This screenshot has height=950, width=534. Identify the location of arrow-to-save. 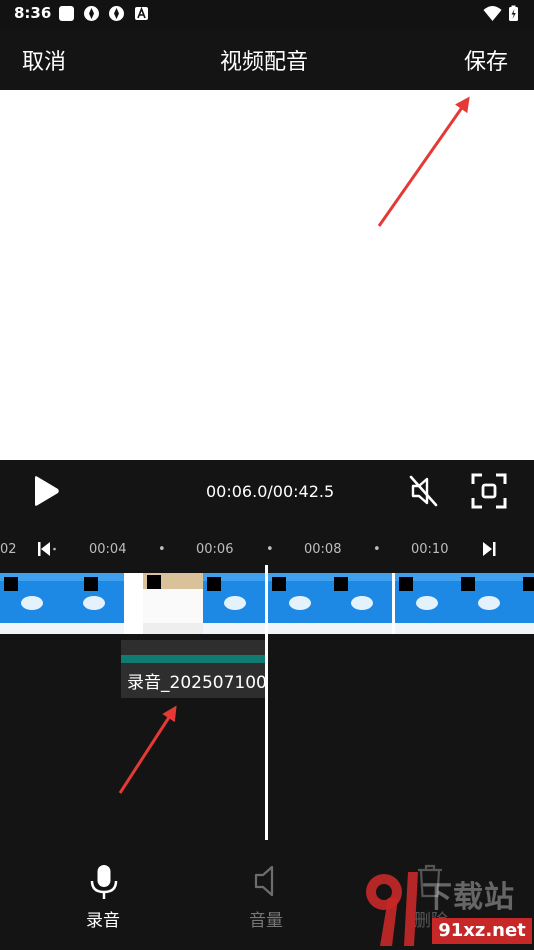
(423, 161).